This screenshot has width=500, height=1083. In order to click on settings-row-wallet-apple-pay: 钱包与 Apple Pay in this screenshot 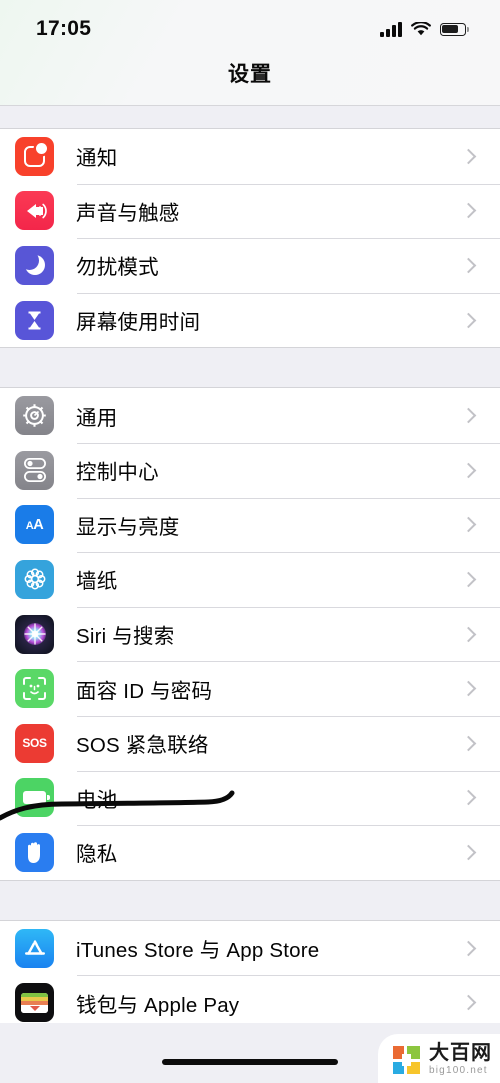, I will do `click(250, 1002)`.